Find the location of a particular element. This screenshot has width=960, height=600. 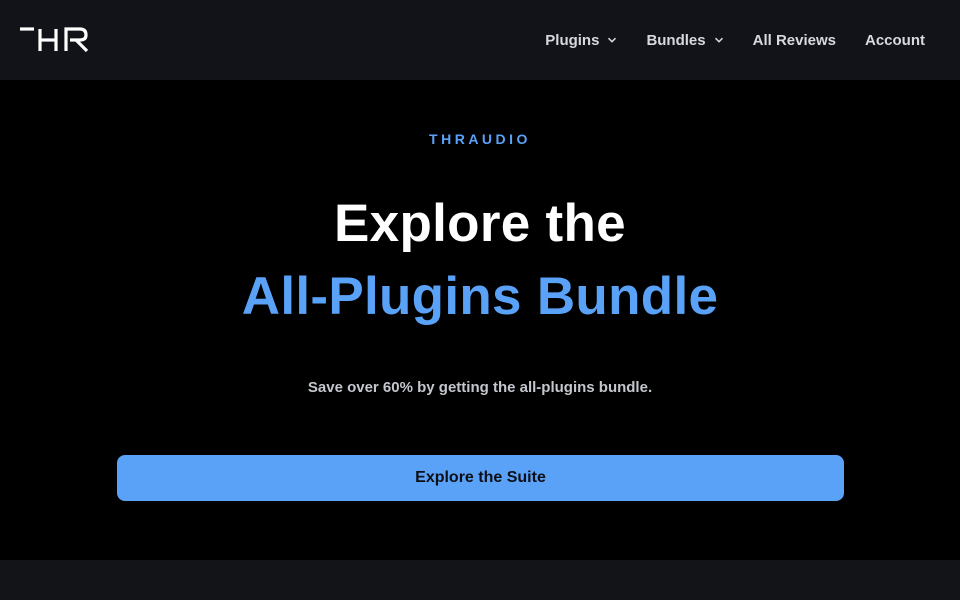

logo-icon is located at coordinates (54, 40).